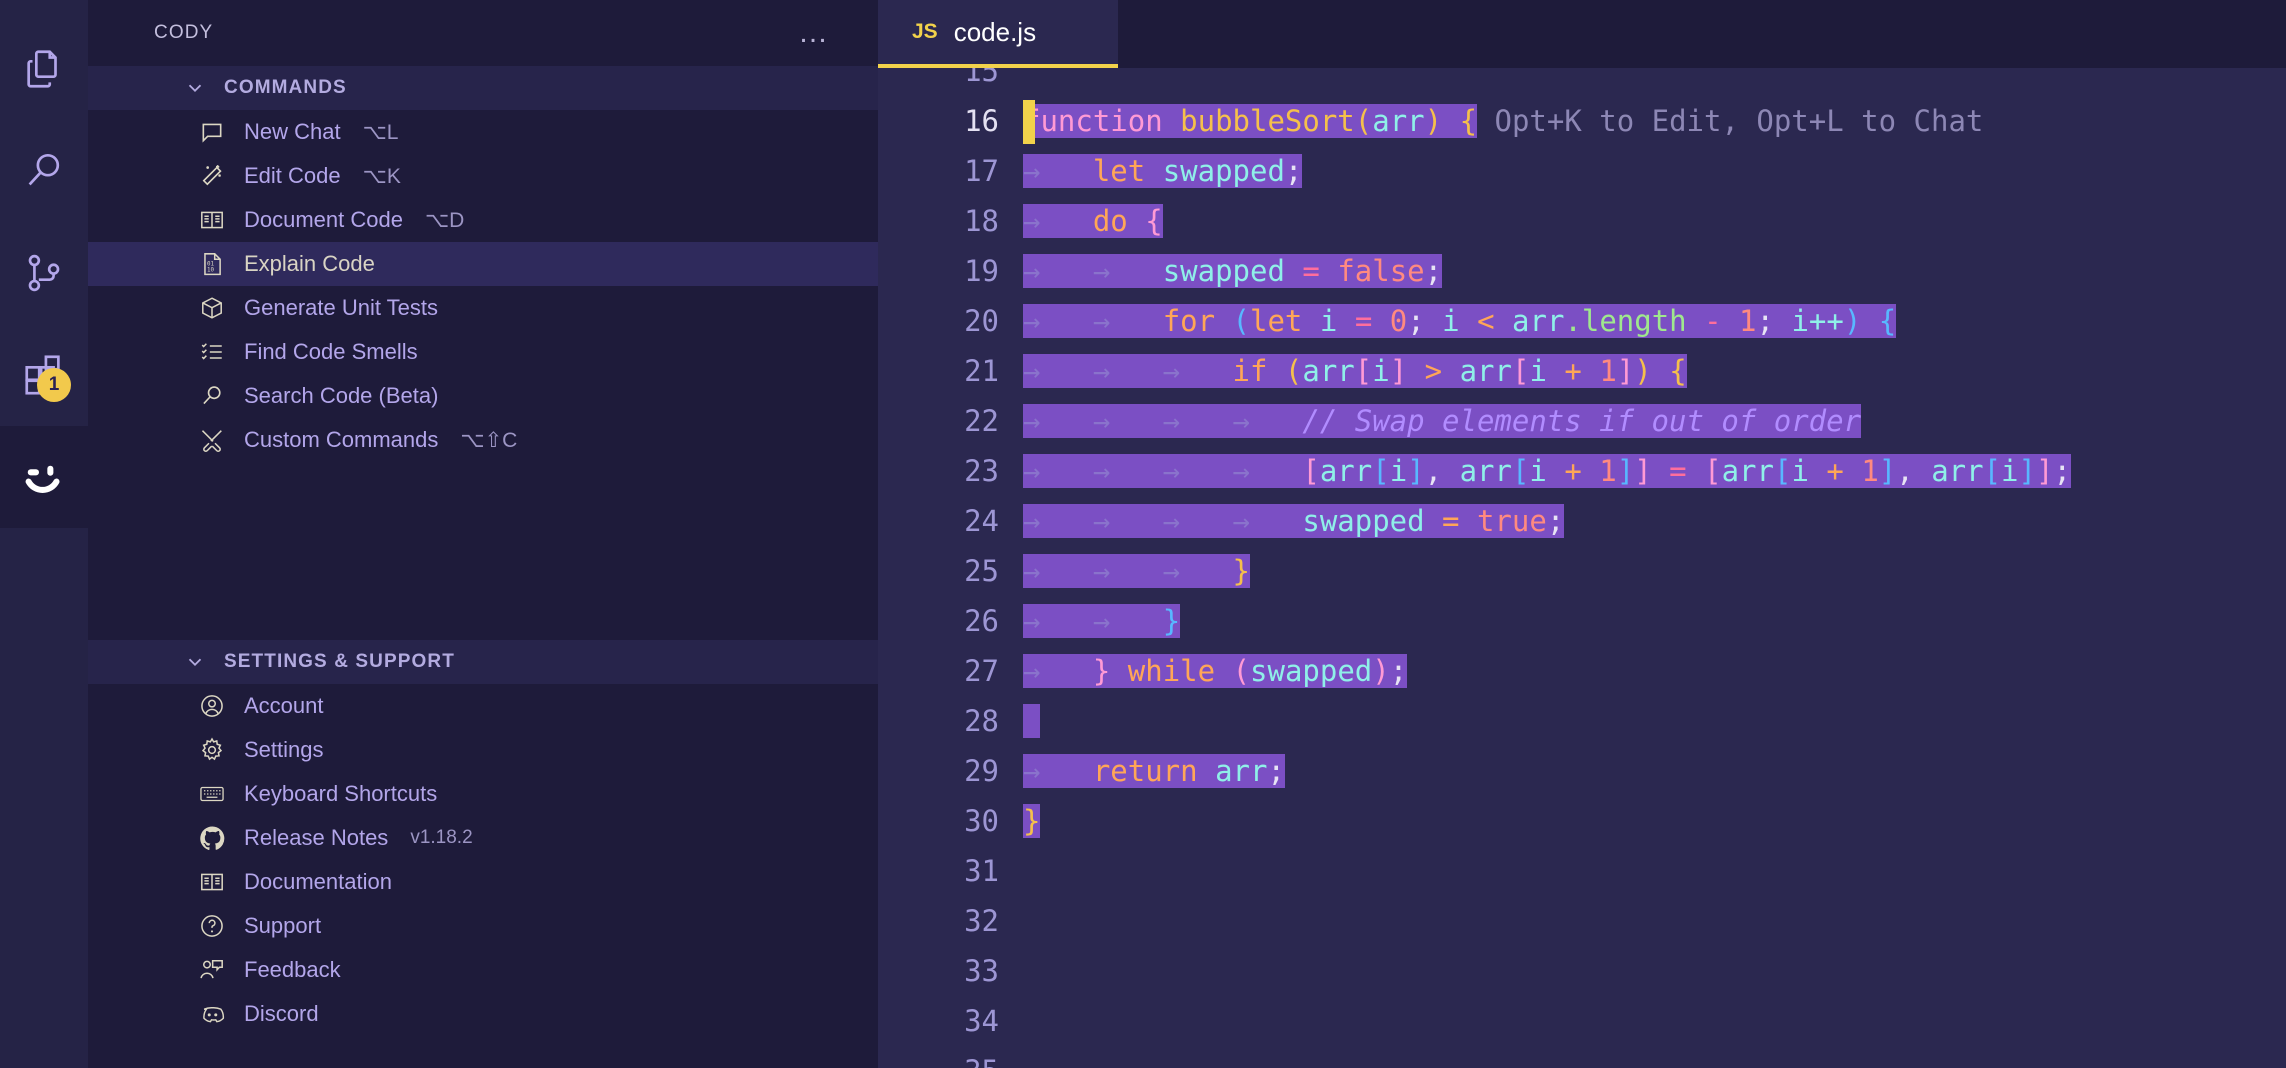  Describe the element at coordinates (341, 307) in the screenshot. I see `sidebar-item-label: Generate Unit Tests` at that location.